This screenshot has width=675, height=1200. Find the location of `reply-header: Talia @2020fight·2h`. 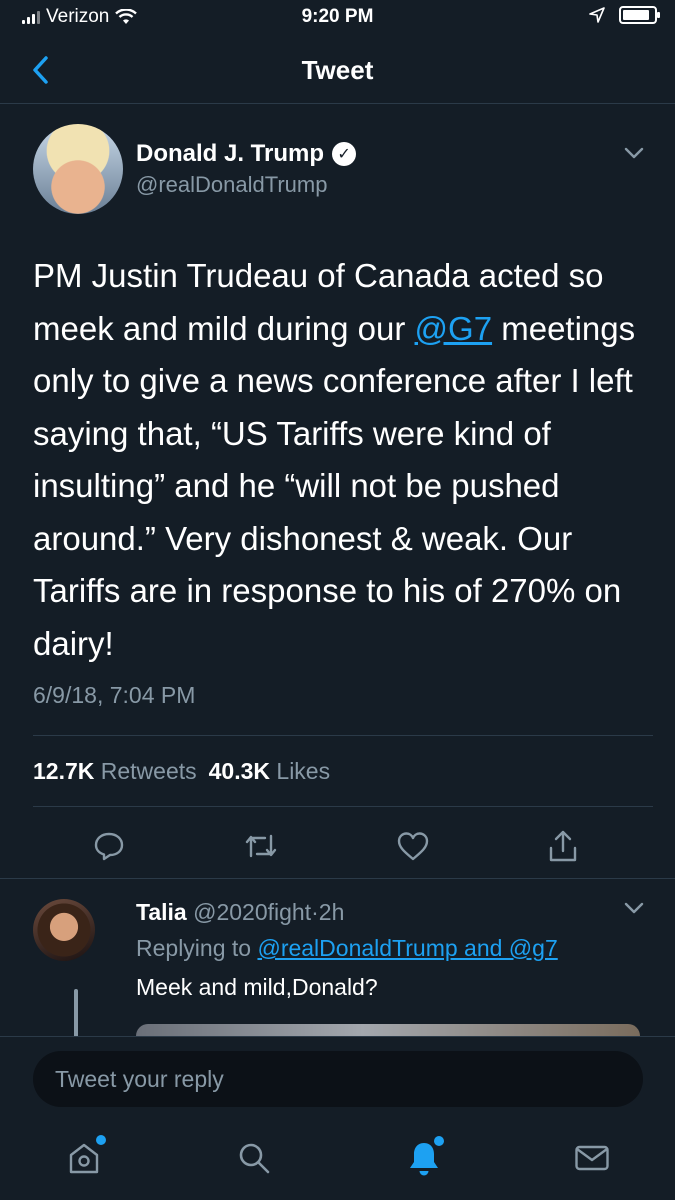

reply-header: Talia @2020fight·2h is located at coordinates (240, 912).